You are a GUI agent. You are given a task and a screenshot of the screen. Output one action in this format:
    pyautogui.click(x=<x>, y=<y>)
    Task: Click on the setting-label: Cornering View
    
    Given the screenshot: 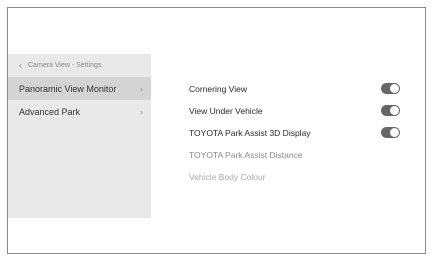 What is the action you would take?
    pyautogui.click(x=218, y=89)
    